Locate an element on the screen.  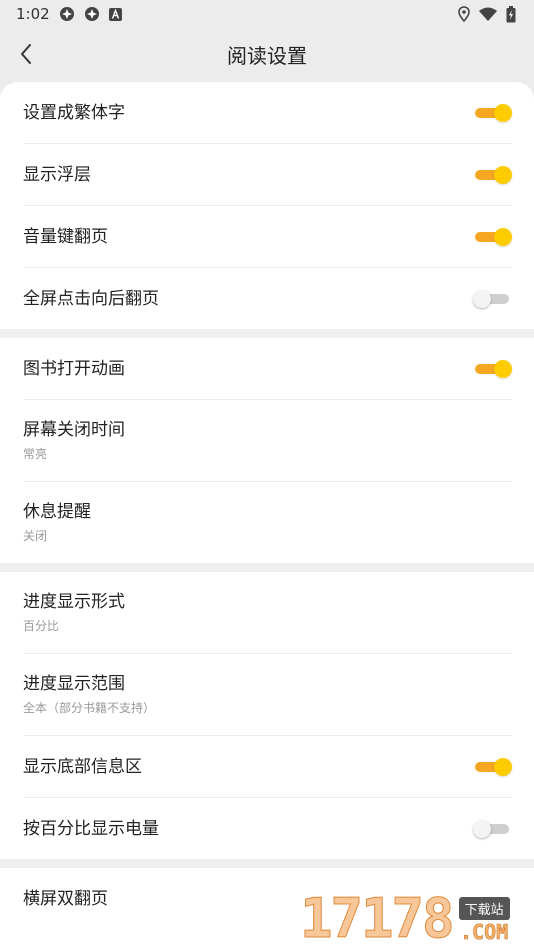
setting-label: 屏幕关闭时间 is located at coordinates (74, 430).